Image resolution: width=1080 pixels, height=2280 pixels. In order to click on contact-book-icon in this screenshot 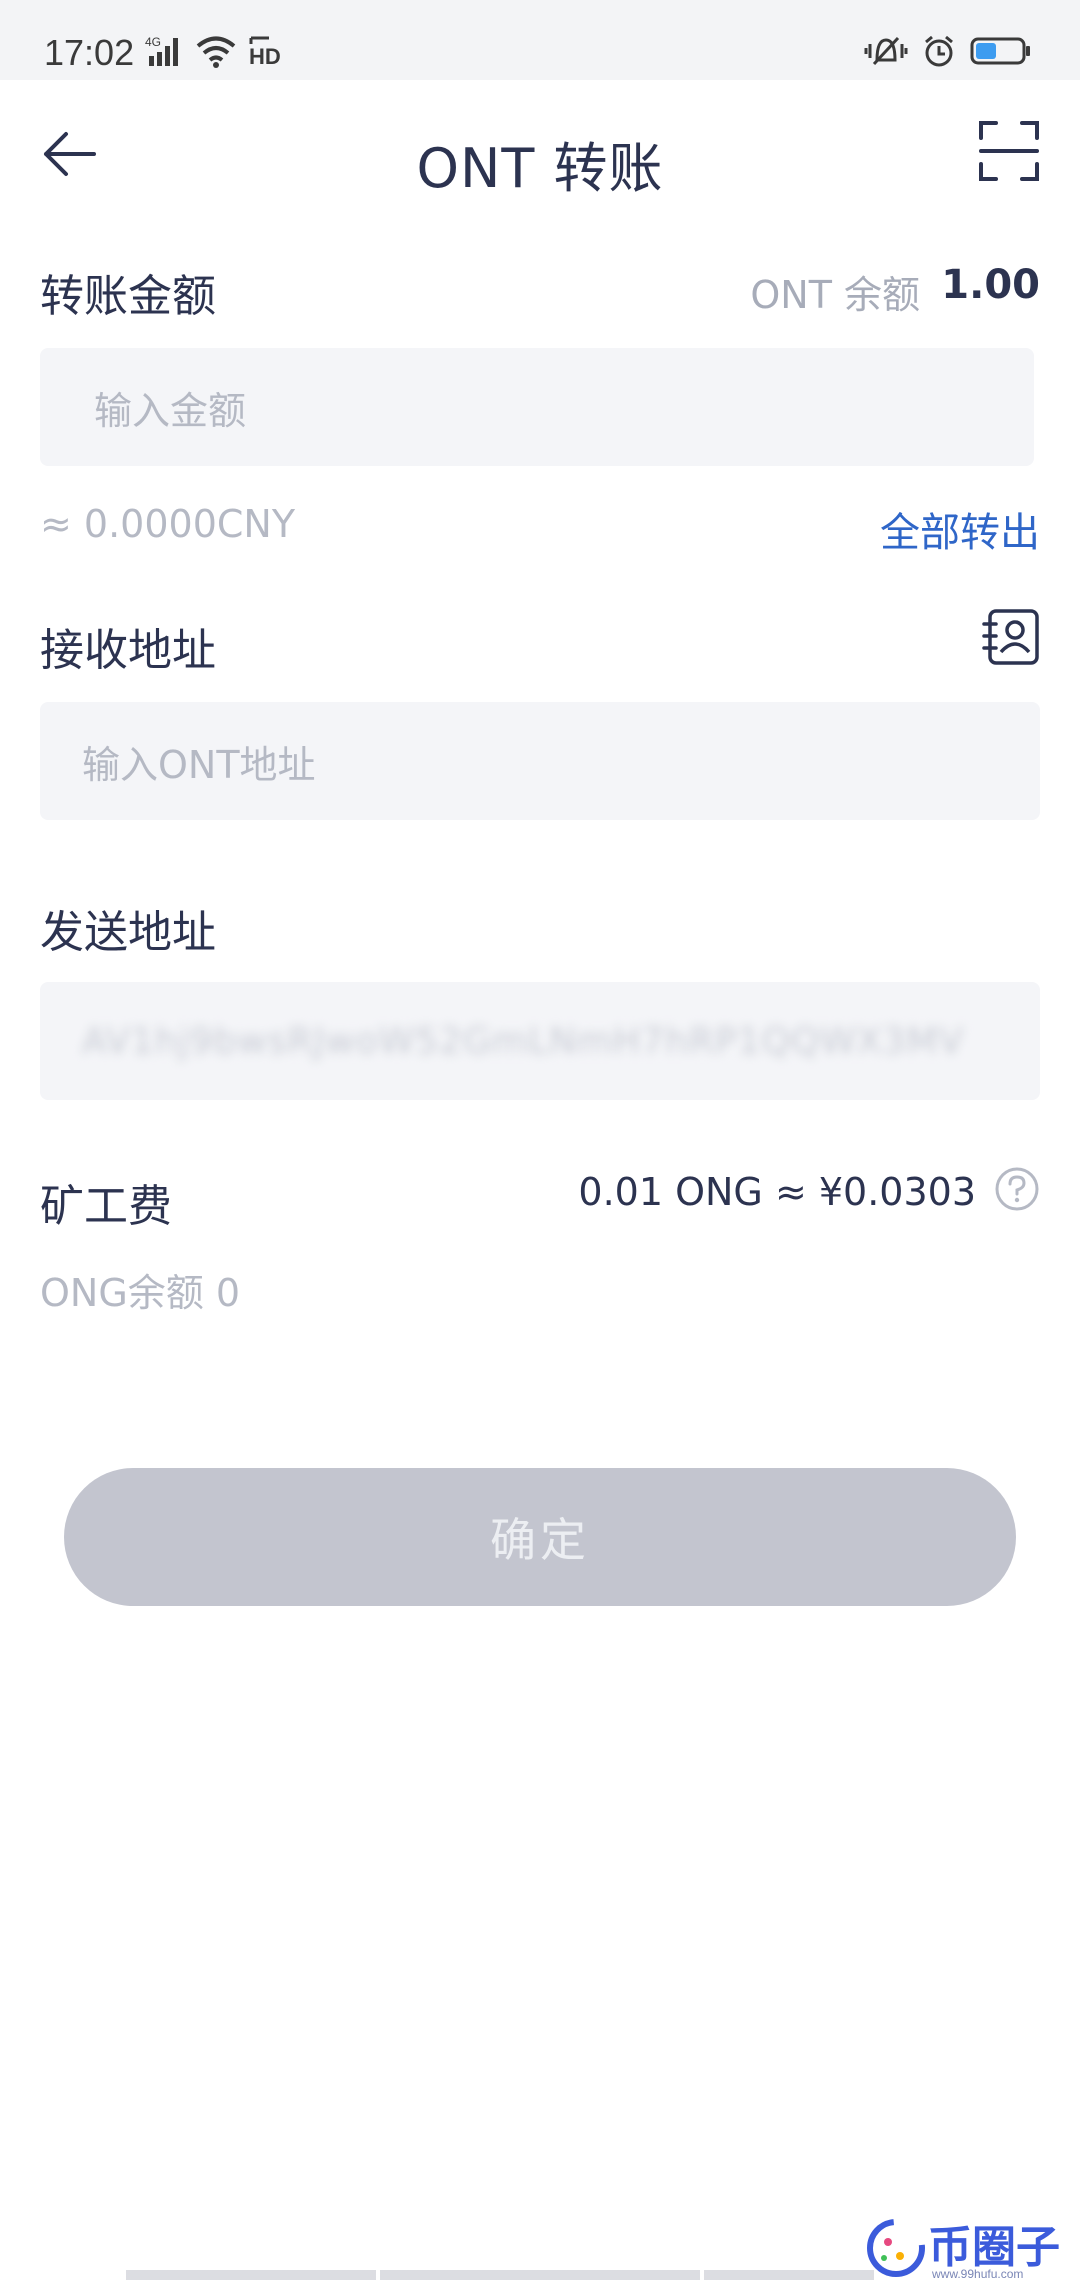, I will do `click(1010, 637)`.